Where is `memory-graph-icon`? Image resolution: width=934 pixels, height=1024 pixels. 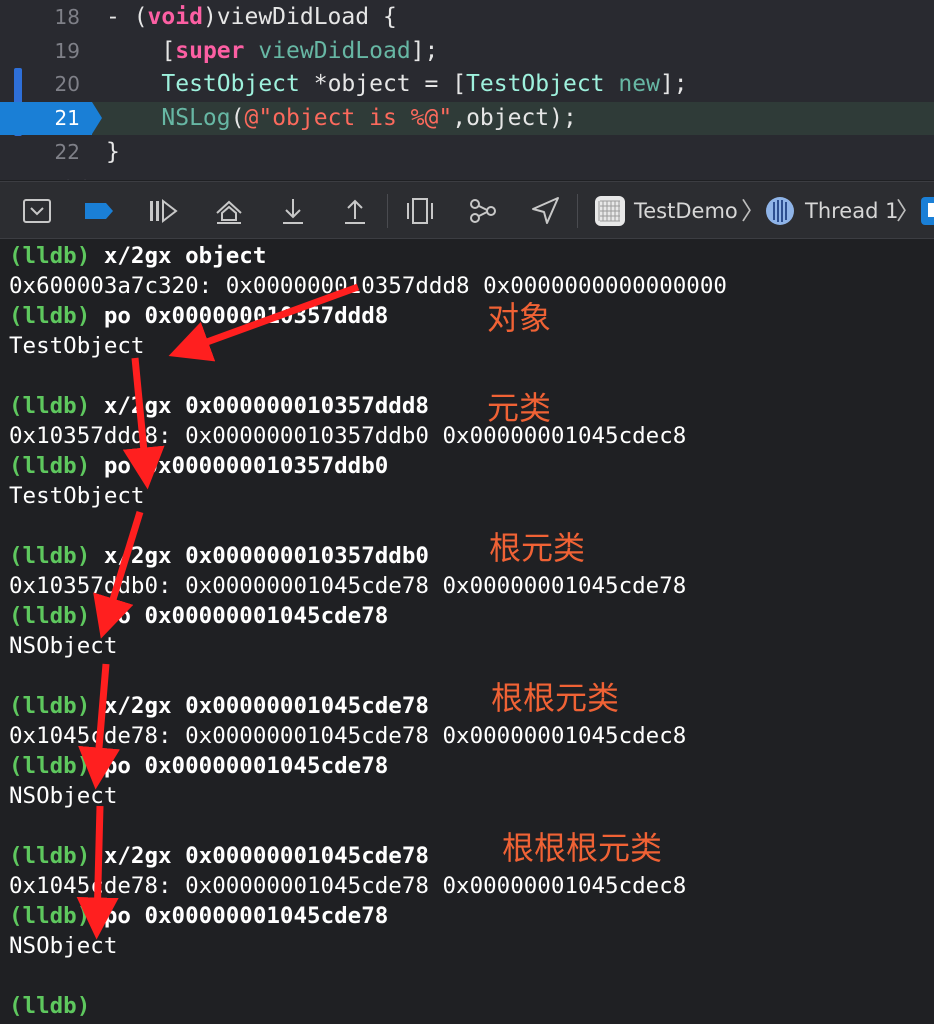 memory-graph-icon is located at coordinates (483, 211).